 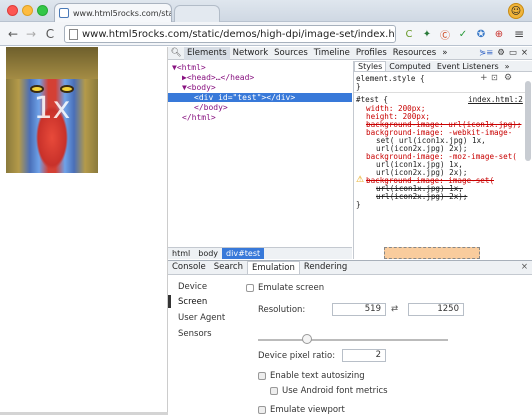 I want to click on browser-tab-active: www.html5rocks.com/stat ×, so click(x=113, y=12).